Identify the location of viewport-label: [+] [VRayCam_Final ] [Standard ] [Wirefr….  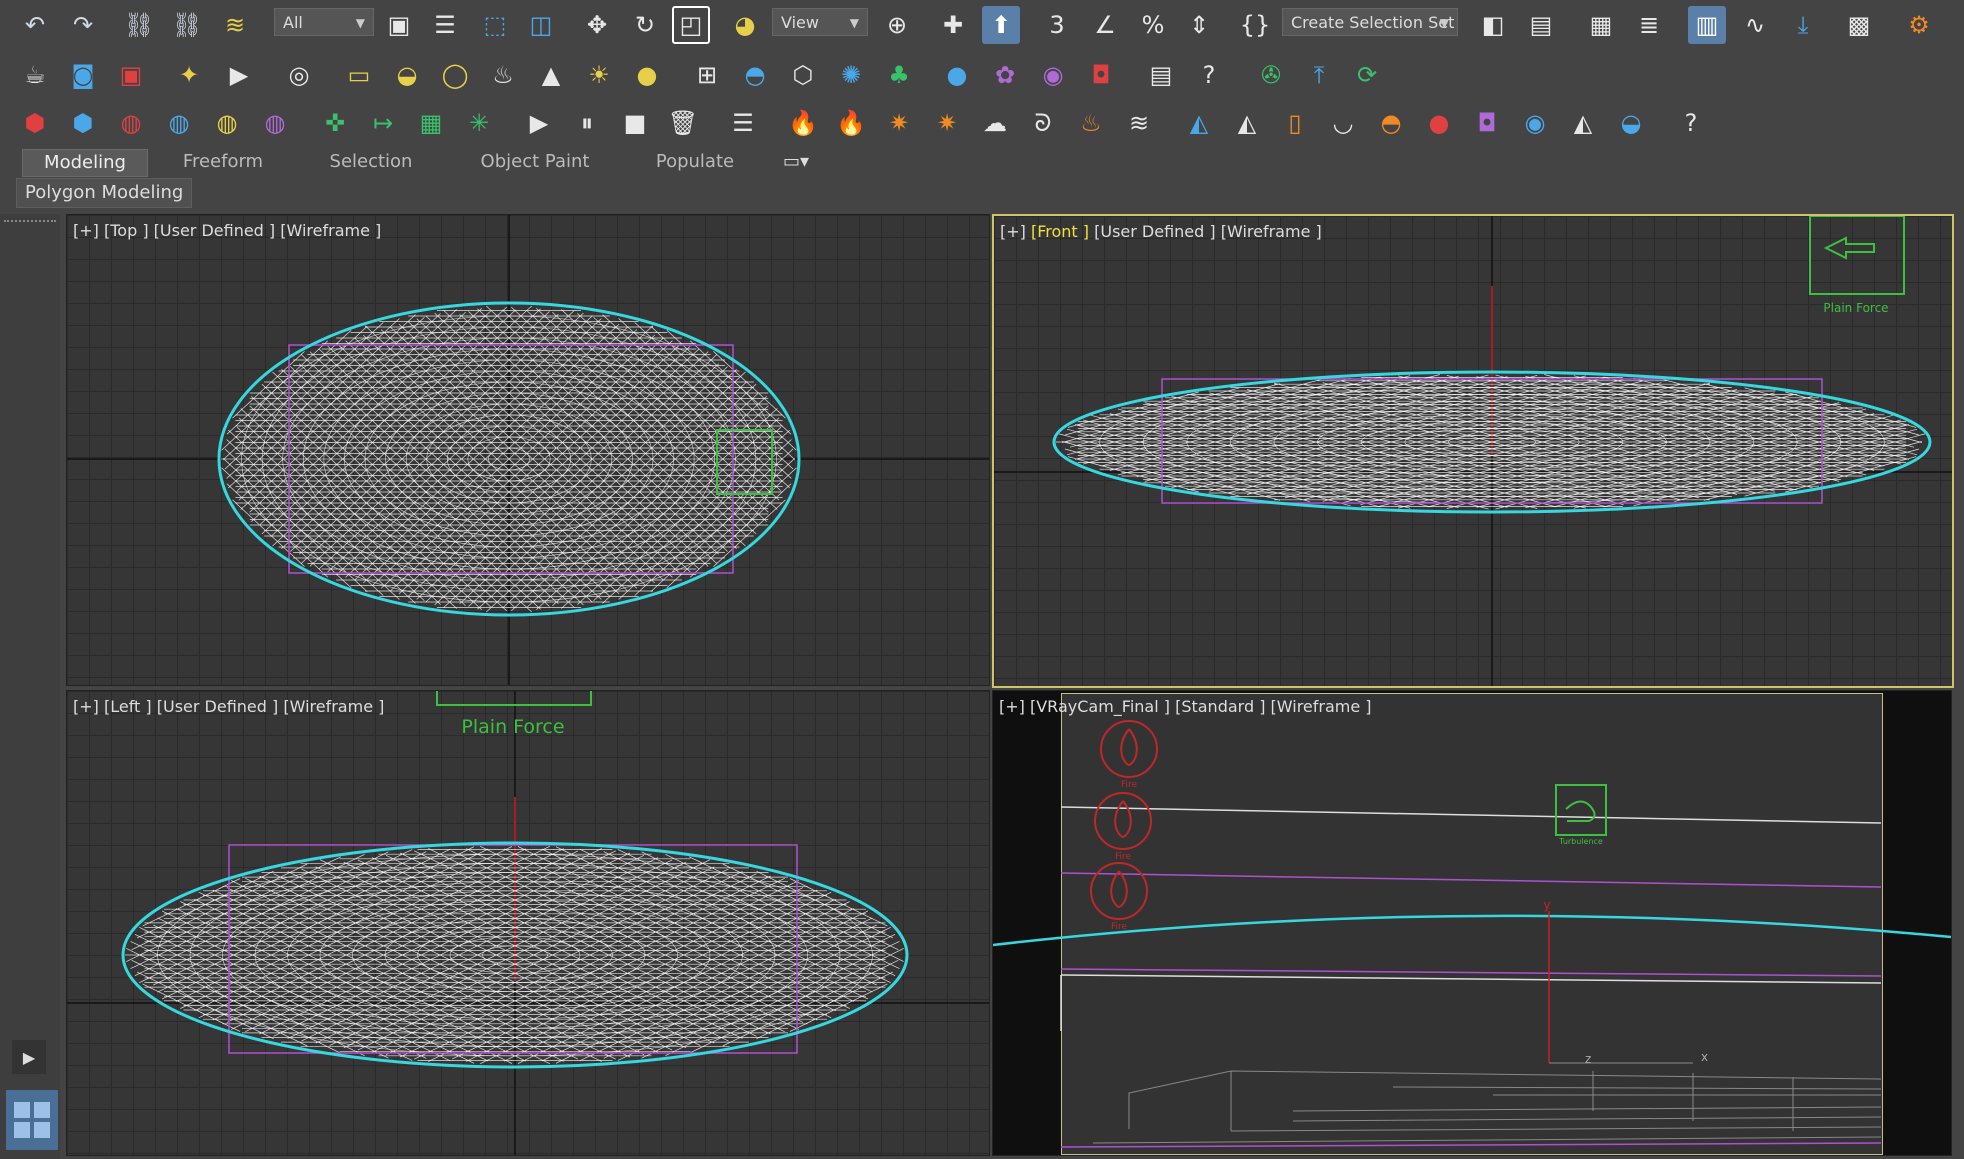
(1185, 706).